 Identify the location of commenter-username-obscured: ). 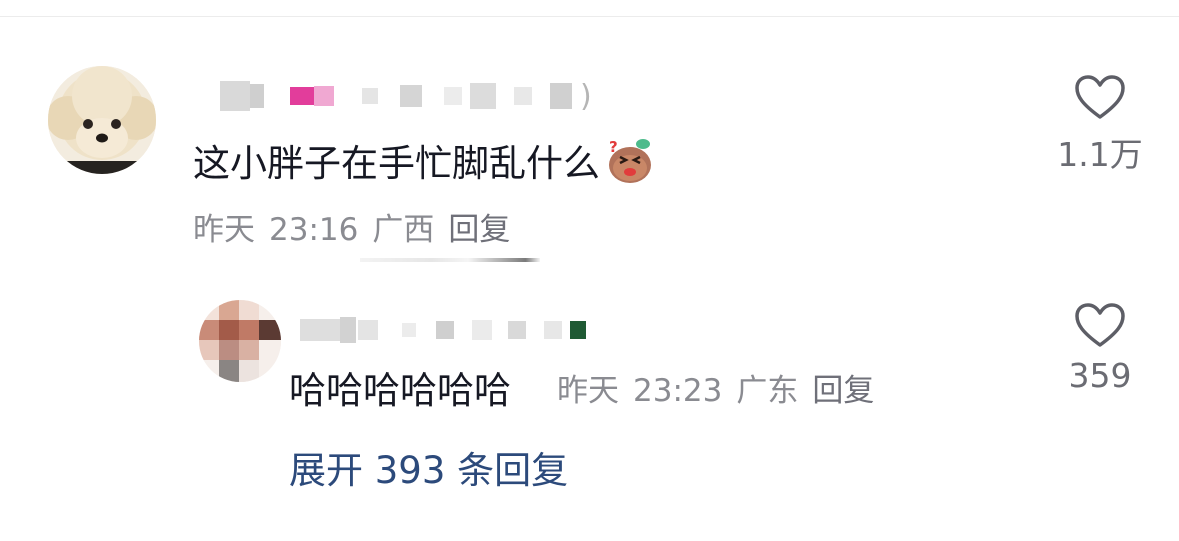
(406, 96).